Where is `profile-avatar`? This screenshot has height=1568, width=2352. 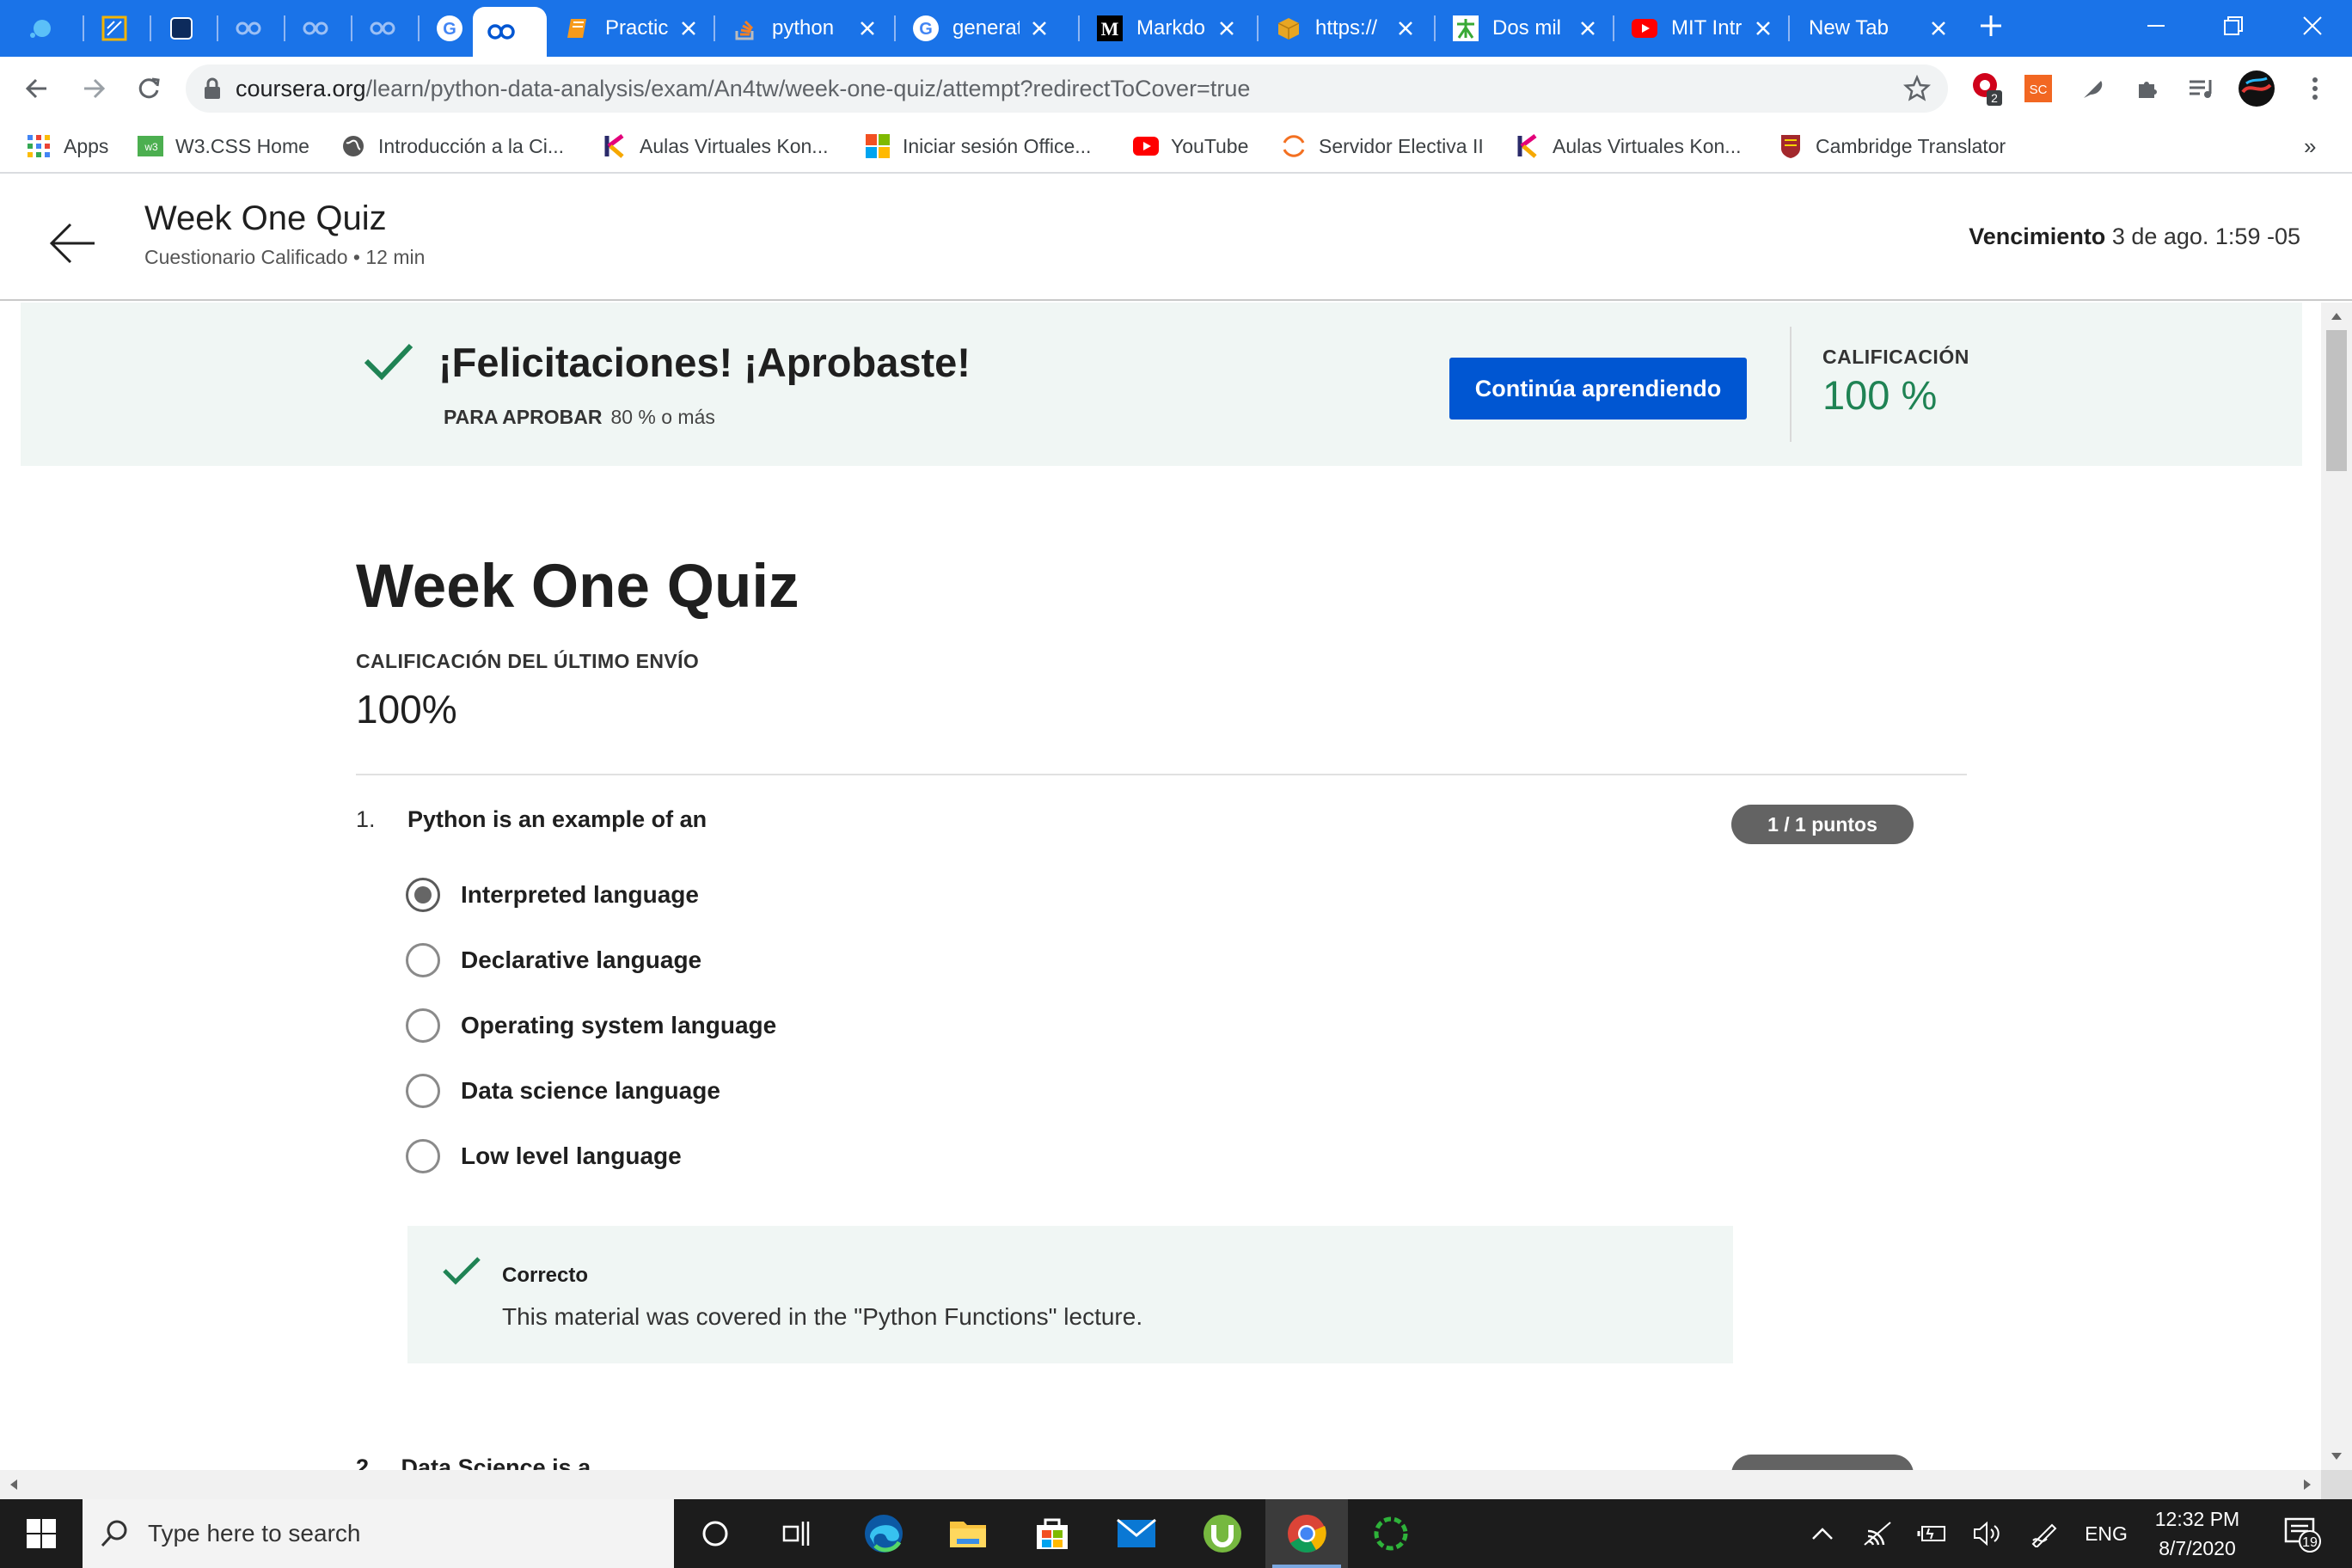
profile-avatar is located at coordinates (2256, 88).